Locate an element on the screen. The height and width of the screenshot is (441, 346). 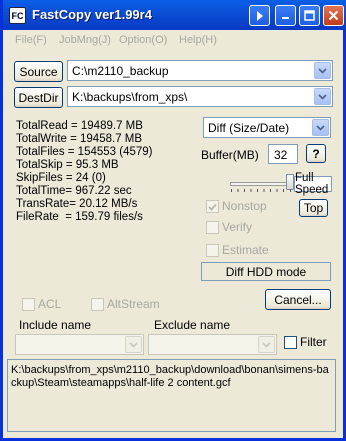
minimize-button is located at coordinates (285, 15).